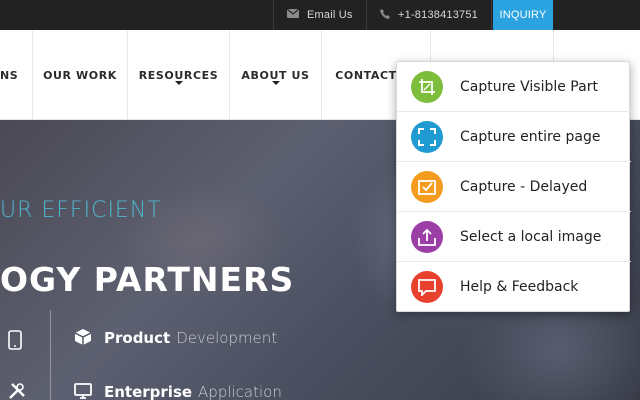 The height and width of the screenshot is (400, 640). Describe the element at coordinates (427, 136) in the screenshot. I see `fullscreen-icon` at that location.